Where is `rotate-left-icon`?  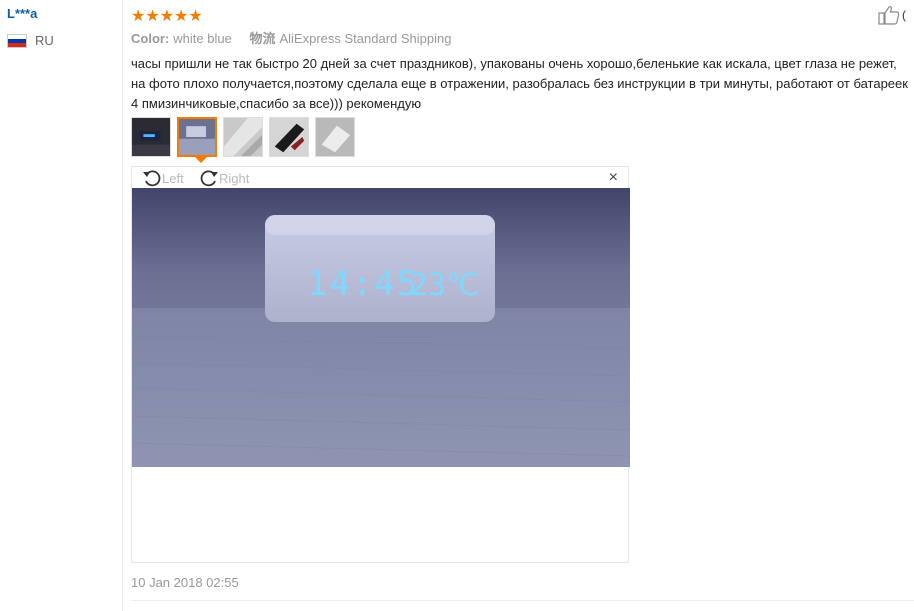
rotate-left-icon is located at coordinates (152, 178).